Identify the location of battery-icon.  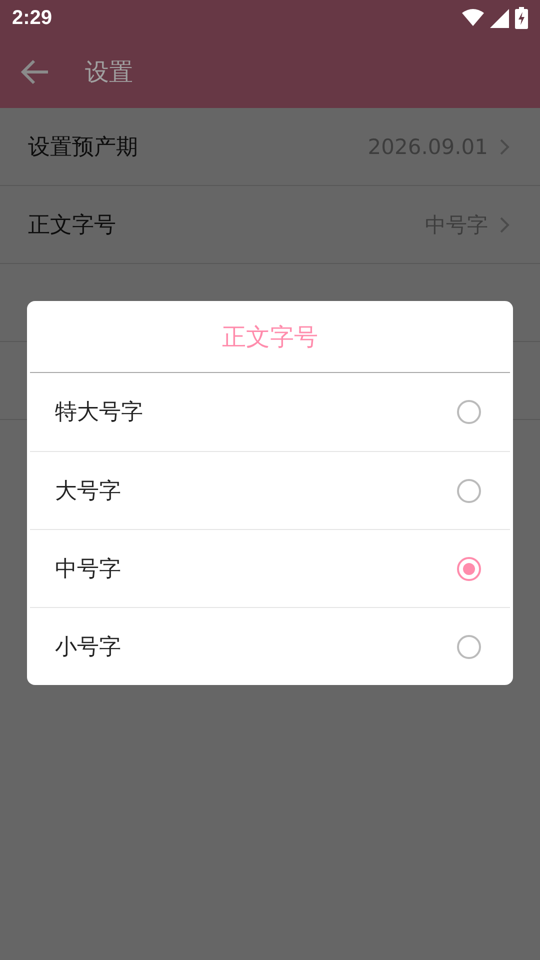
(521, 18).